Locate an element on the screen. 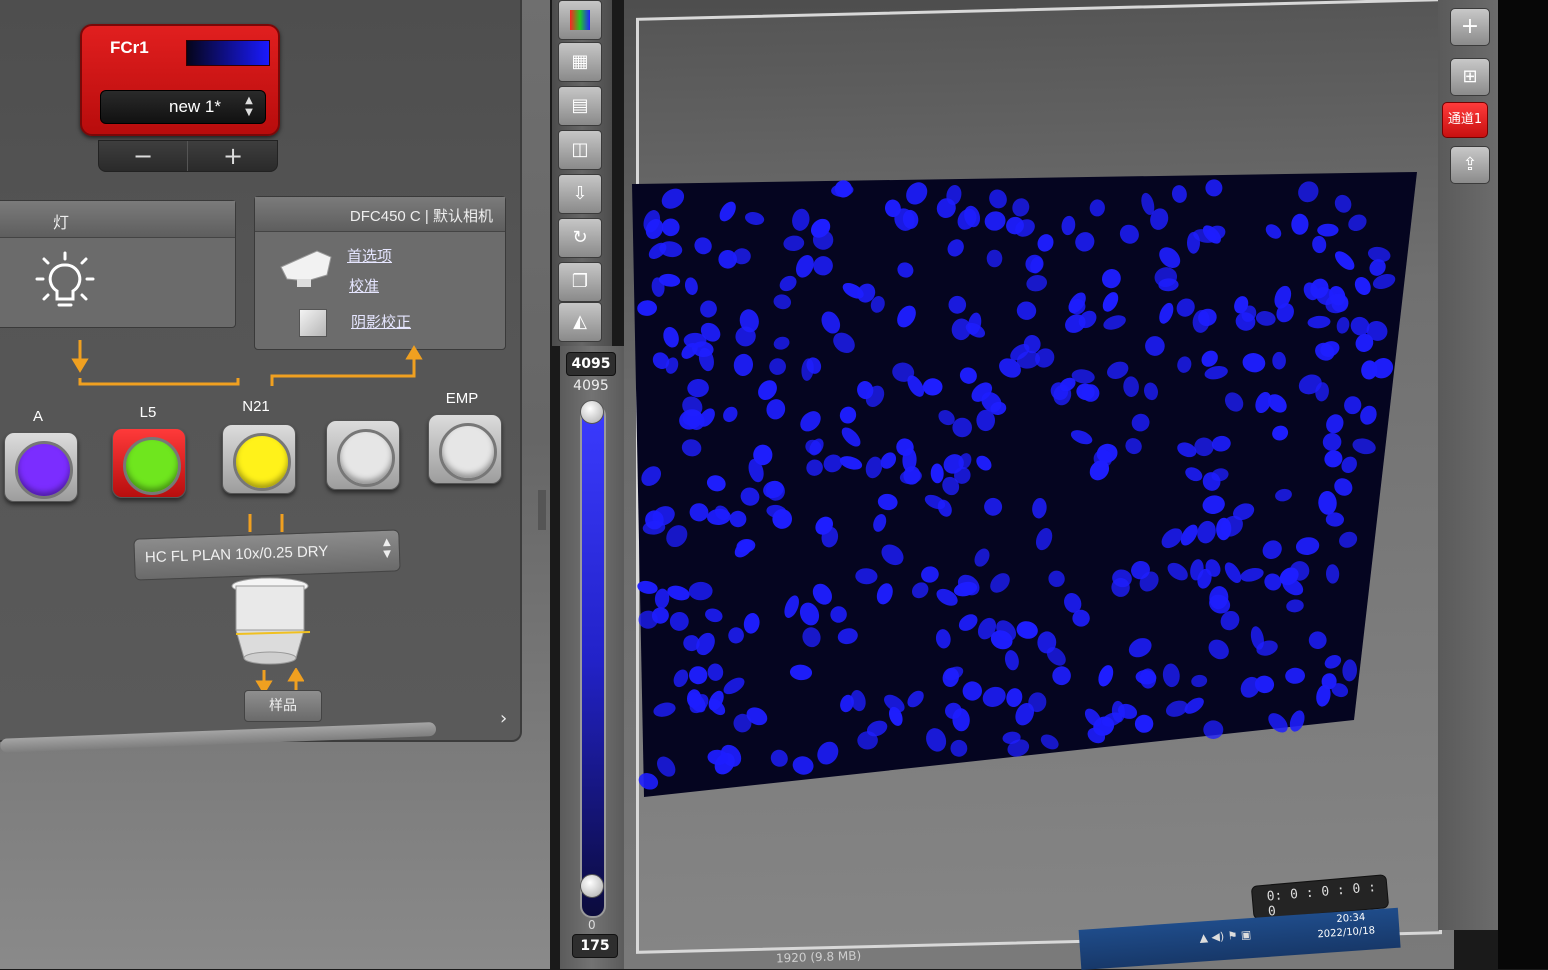 The height and width of the screenshot is (970, 1548). filter-empty-disc is located at coordinates (366, 458).